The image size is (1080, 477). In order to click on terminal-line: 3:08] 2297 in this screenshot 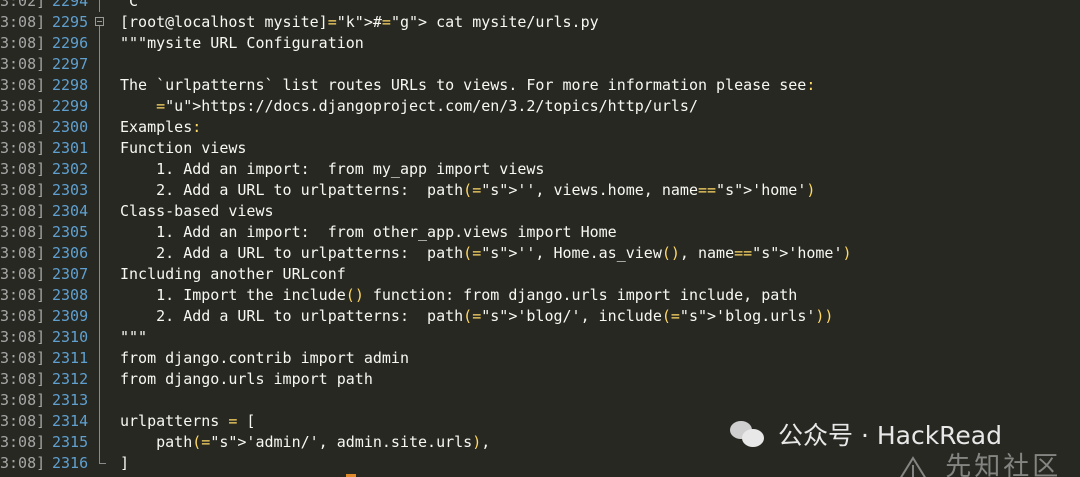, I will do `click(540, 64)`.